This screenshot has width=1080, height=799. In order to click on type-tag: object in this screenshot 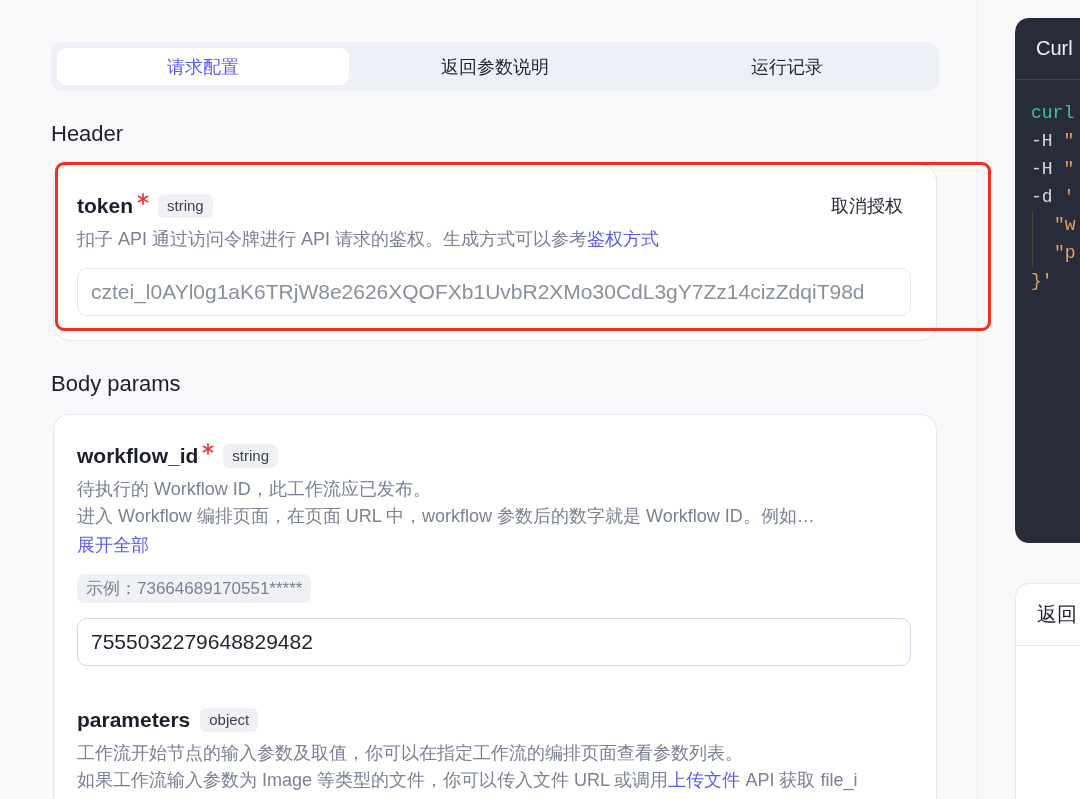, I will do `click(229, 720)`.